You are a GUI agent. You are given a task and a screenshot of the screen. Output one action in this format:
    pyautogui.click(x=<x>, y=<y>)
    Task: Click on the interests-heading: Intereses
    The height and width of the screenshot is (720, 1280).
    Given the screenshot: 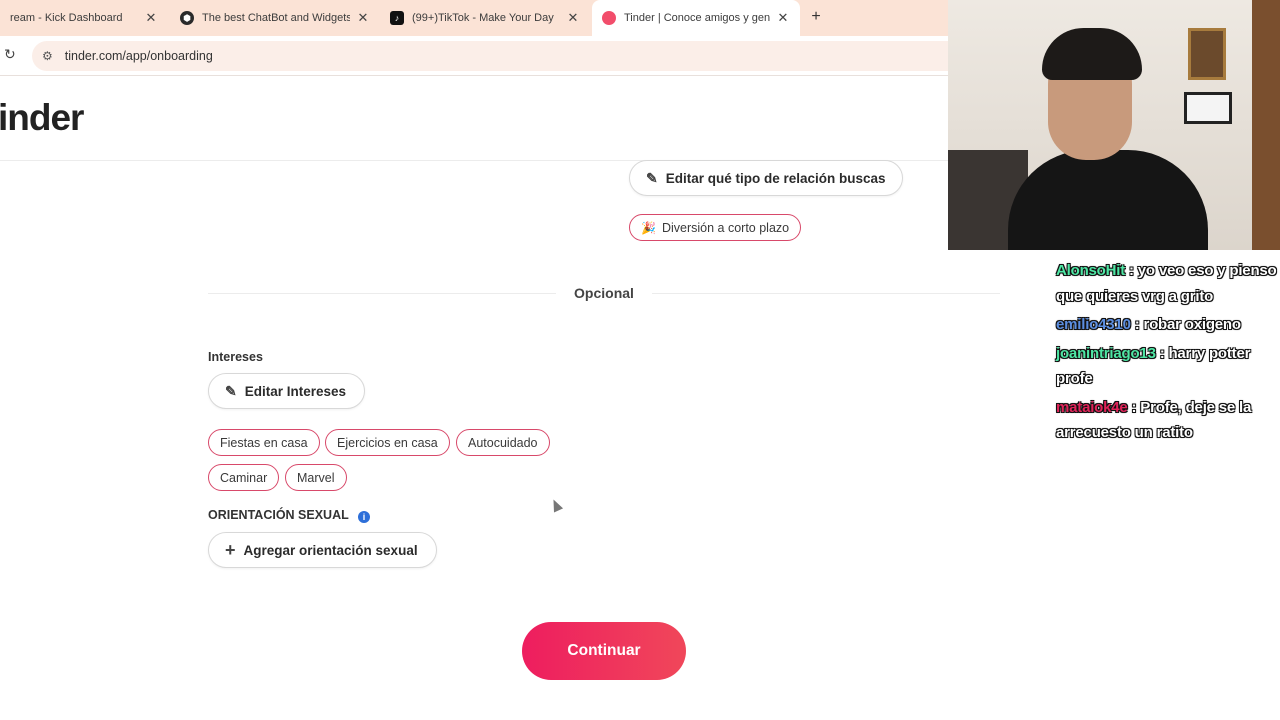 What is the action you would take?
    pyautogui.click(x=235, y=357)
    